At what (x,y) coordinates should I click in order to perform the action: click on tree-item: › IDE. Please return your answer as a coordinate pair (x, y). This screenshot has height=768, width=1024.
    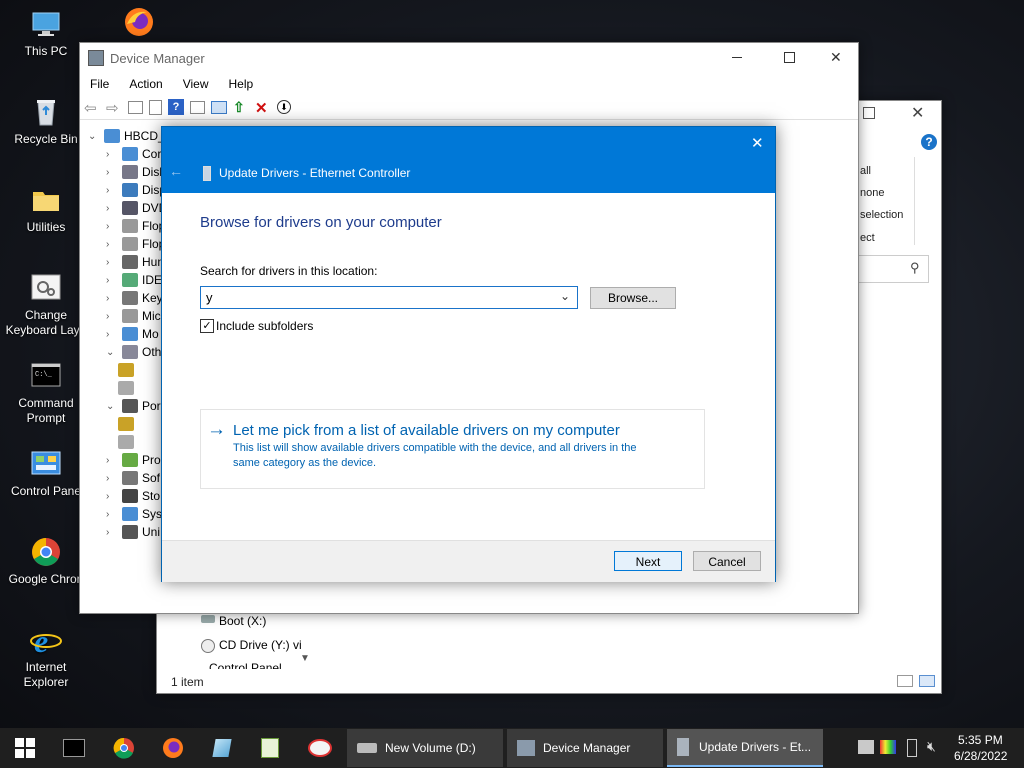
    Looking at the image, I should click on (134, 280).